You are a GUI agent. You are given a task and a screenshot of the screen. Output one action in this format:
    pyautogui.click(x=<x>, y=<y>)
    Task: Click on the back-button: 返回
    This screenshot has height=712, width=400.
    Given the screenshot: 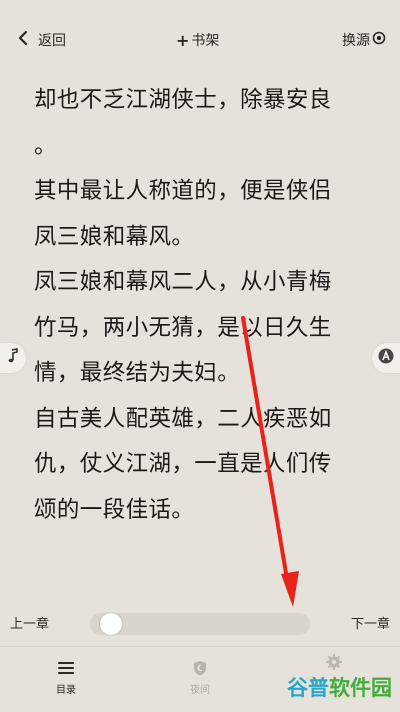 What is the action you would take?
    pyautogui.click(x=41, y=40)
    